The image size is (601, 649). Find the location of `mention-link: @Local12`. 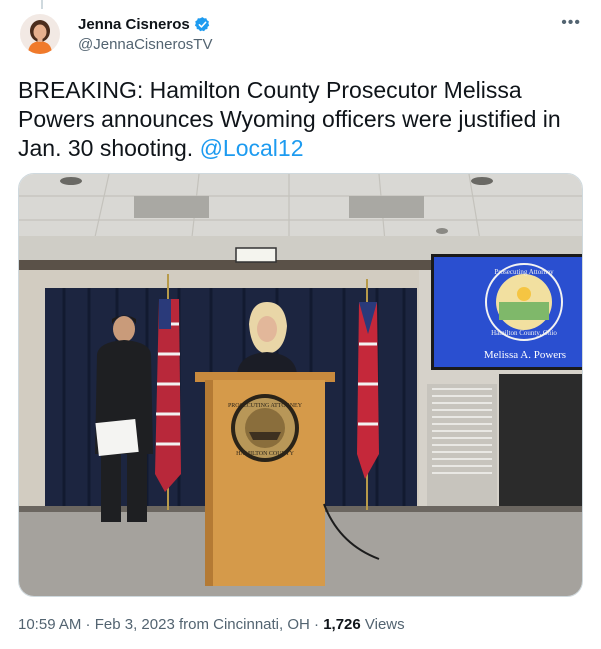

mention-link: @Local12 is located at coordinates (252, 148).